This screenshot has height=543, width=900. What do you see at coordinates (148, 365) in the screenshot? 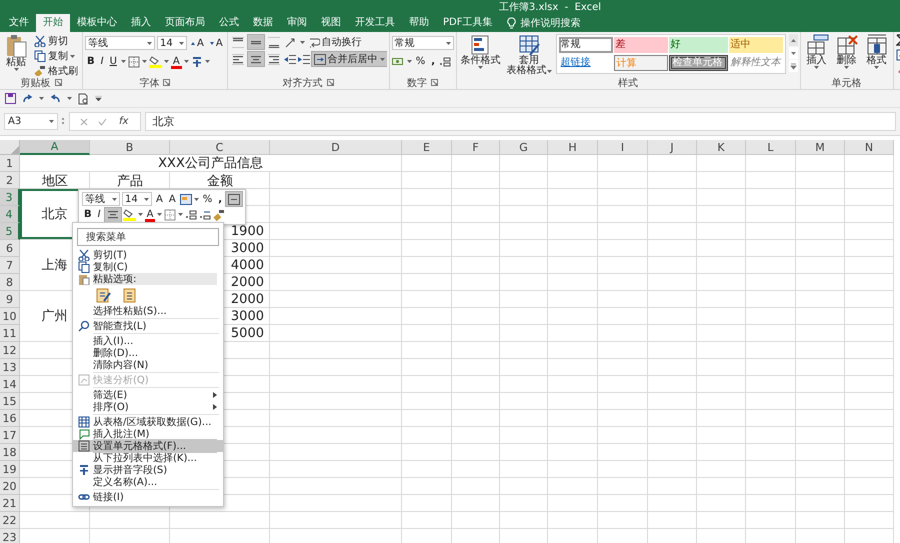
I see `menu-item: 清除内容(N)` at bounding box center [148, 365].